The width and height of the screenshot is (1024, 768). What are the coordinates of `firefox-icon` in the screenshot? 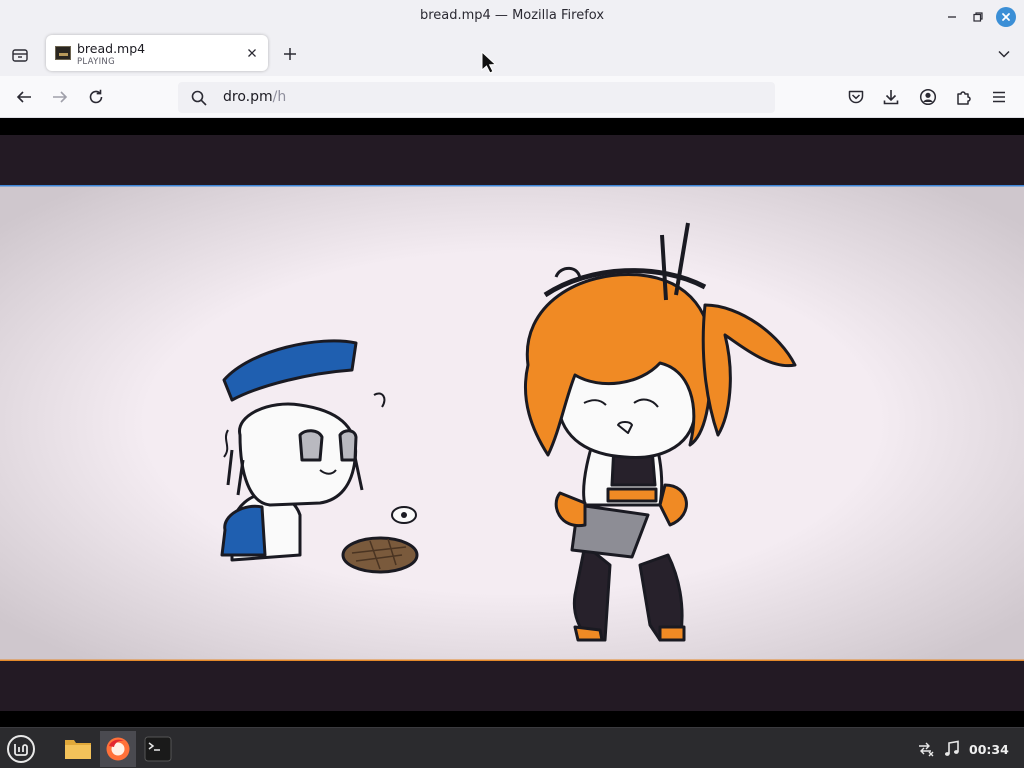 It's located at (118, 749).